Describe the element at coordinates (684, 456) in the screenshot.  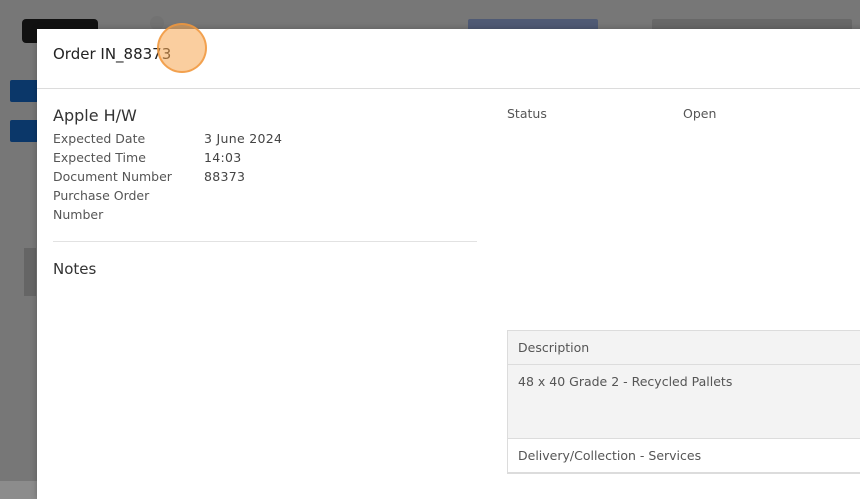
I see `table-section-header: Delivery/Collection - Services` at that location.